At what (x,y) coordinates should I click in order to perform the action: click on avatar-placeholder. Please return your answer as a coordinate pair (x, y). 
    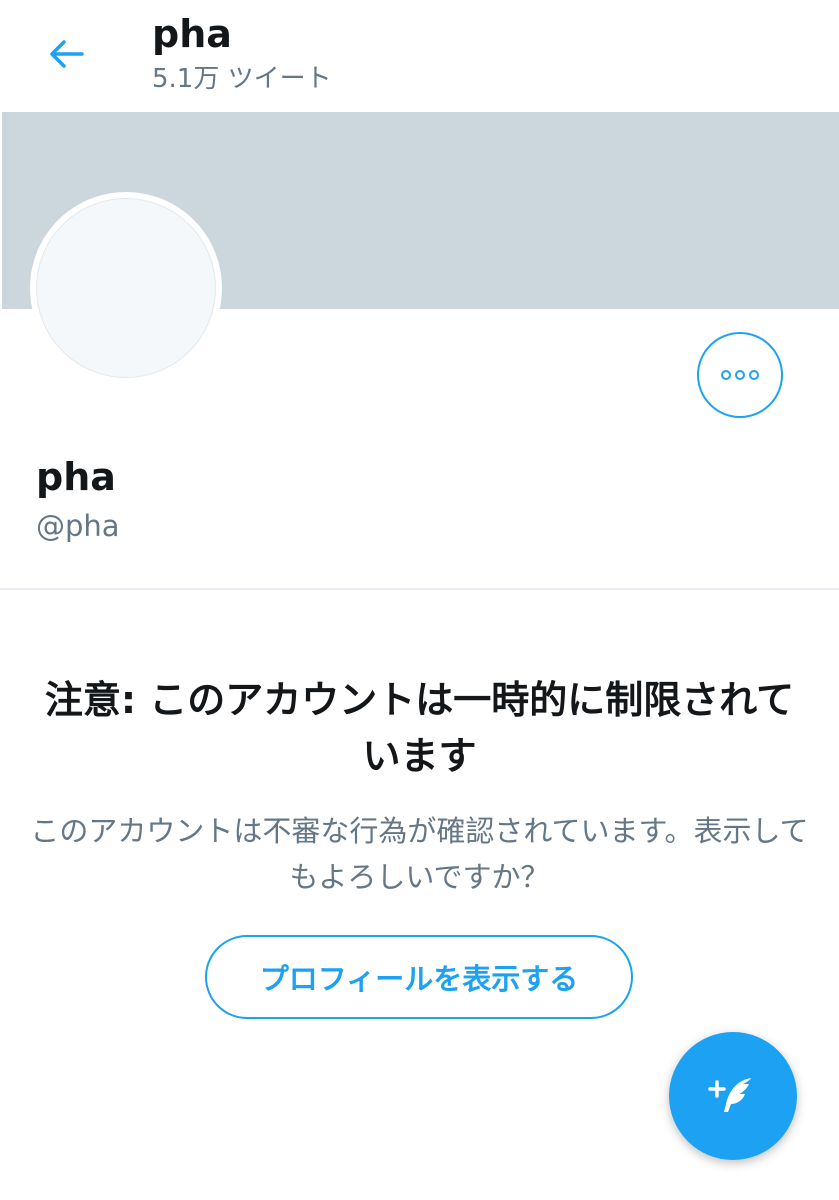
    Looking at the image, I should click on (126, 288).